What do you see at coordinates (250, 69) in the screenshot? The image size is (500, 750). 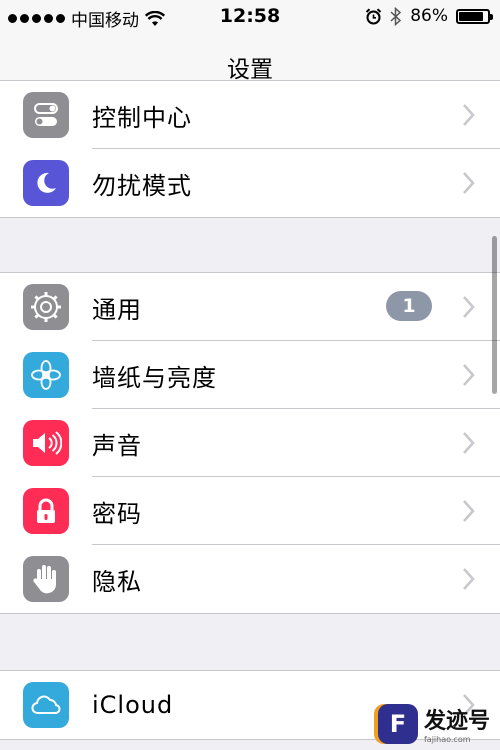 I see `page-title: 设置` at bounding box center [250, 69].